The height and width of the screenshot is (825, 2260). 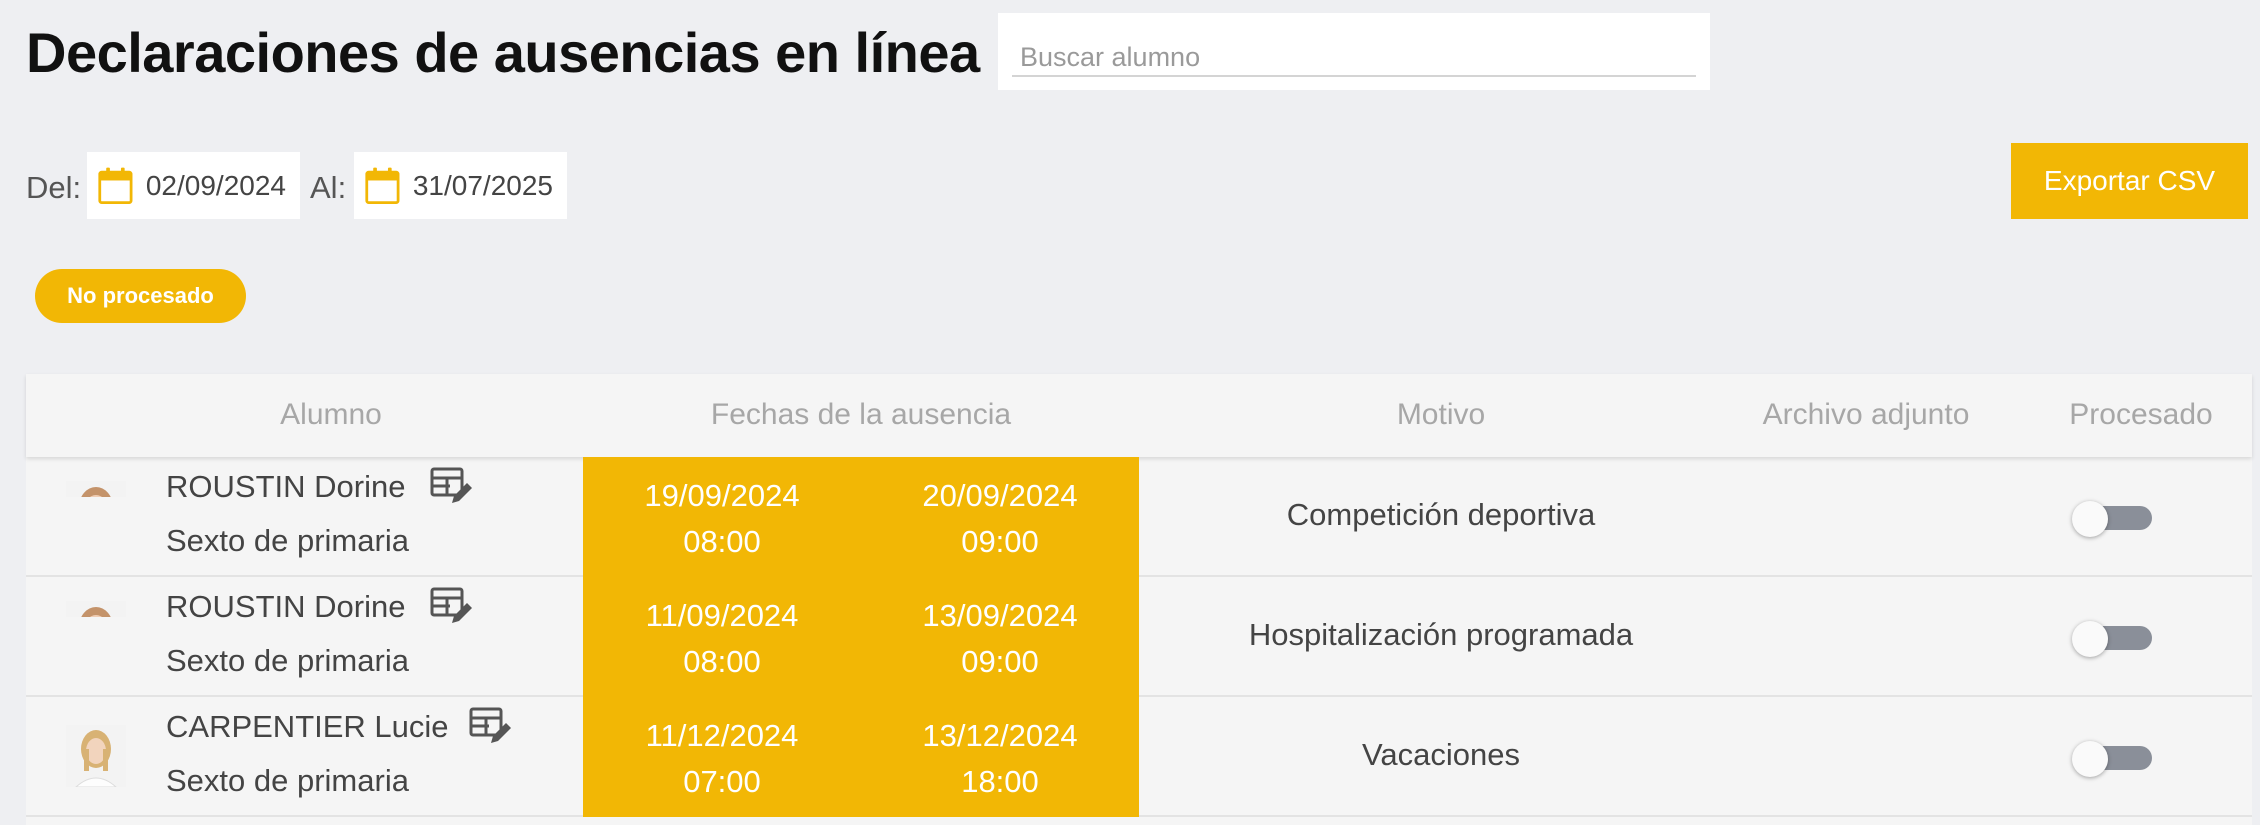 I want to click on end-time: 18:00, so click(x=1000, y=781).